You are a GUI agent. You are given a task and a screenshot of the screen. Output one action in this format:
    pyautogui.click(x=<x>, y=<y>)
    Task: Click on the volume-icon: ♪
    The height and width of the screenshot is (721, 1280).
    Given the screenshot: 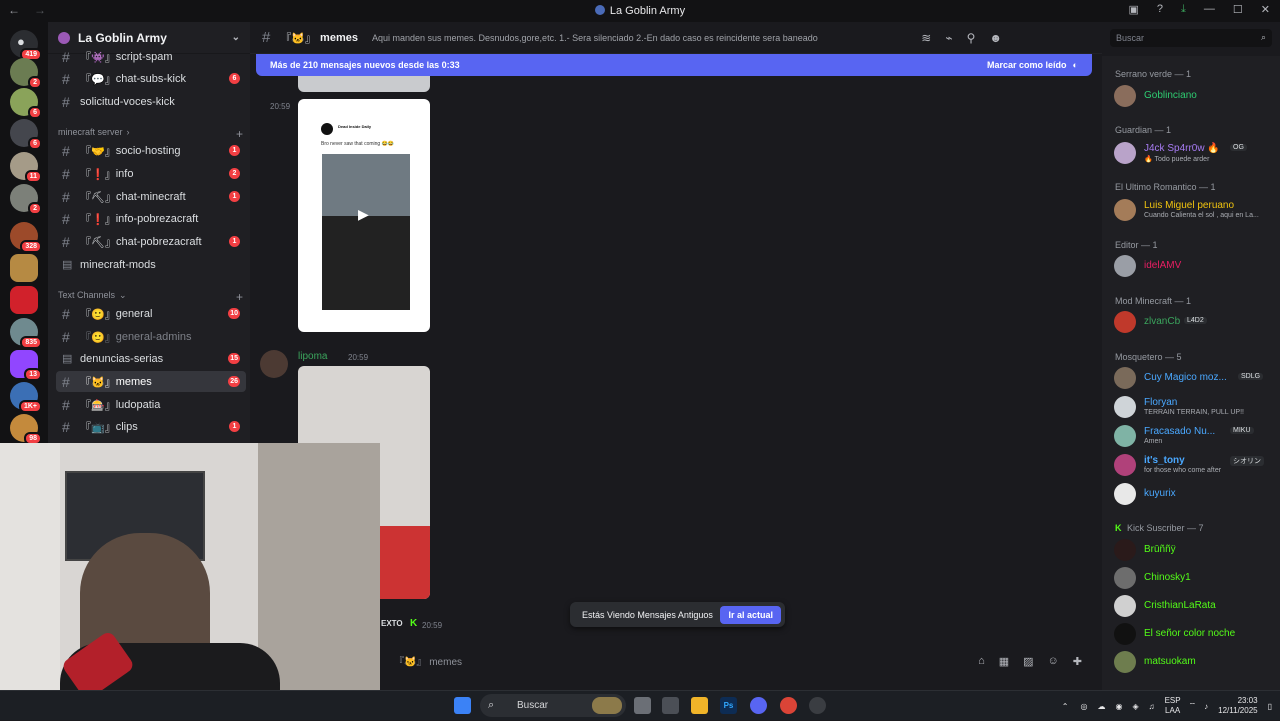 What is the action you would take?
    pyautogui.click(x=1206, y=706)
    